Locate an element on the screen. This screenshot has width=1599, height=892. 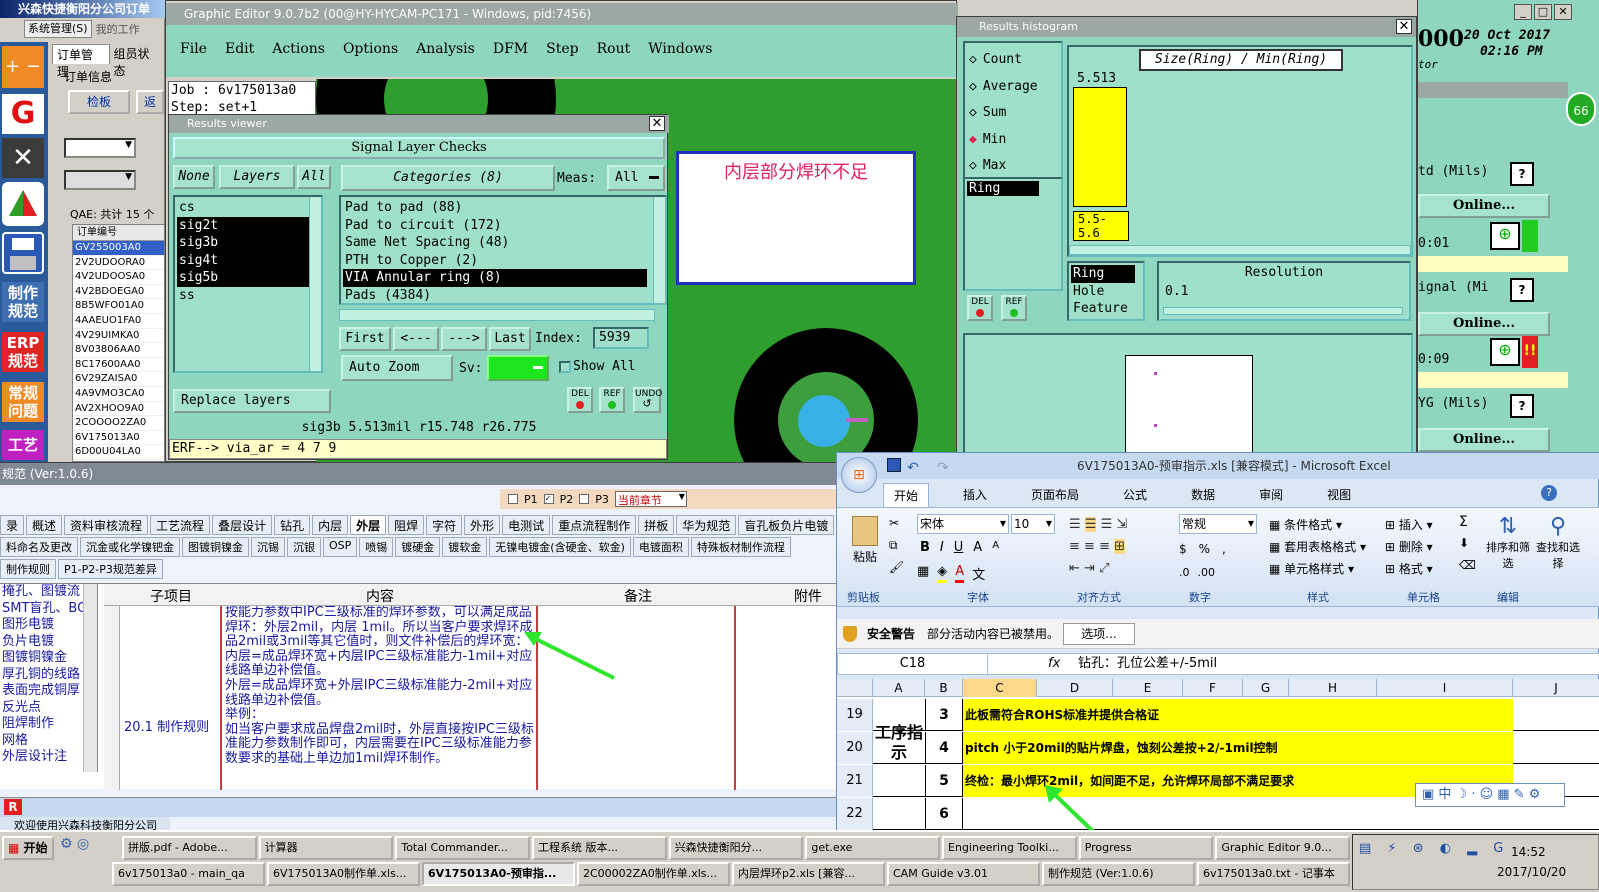
row-header: 19 is located at coordinates (855, 715).